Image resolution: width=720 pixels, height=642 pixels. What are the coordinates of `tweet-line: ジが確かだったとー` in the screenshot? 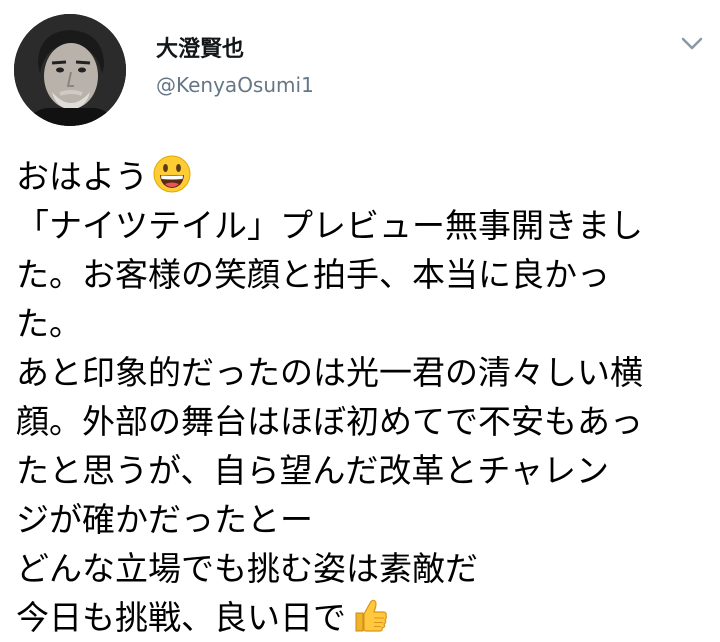 It's located at (164, 519).